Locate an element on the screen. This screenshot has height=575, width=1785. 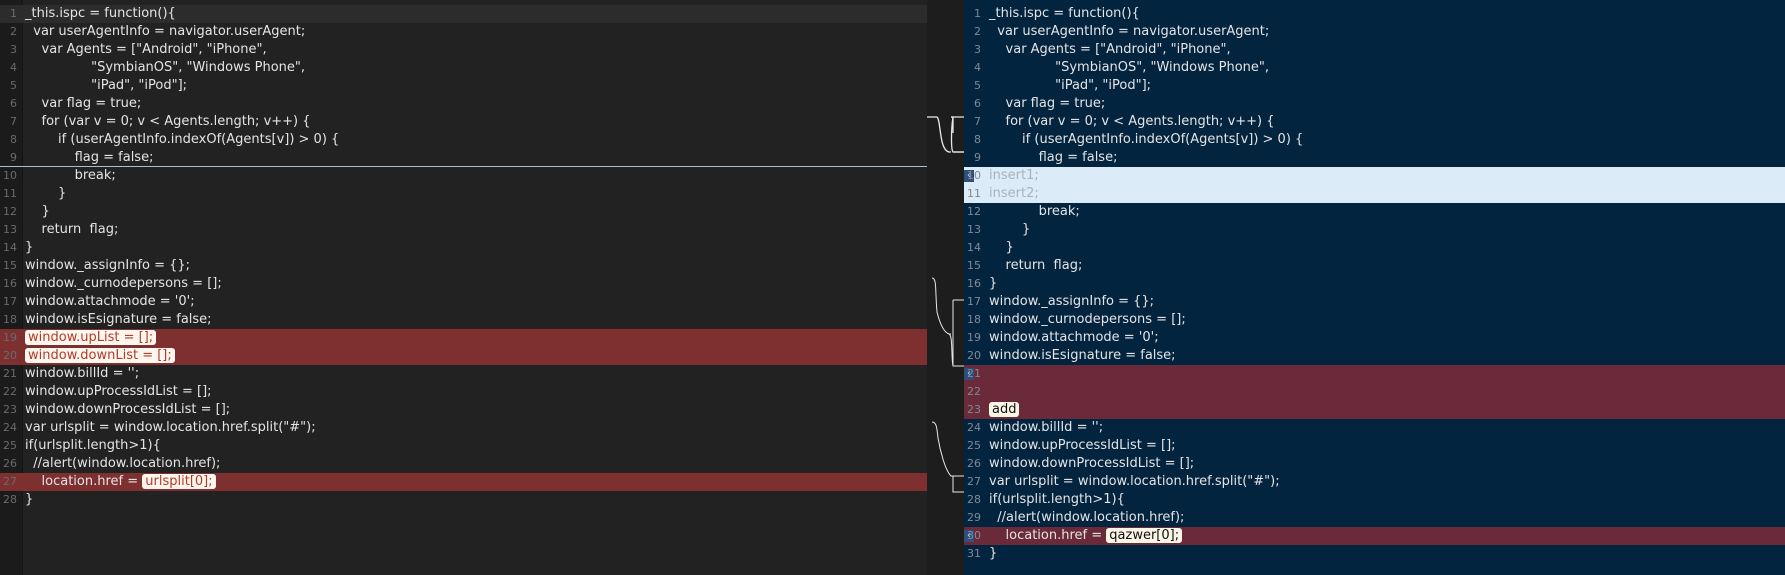
code-text: "iPad", "iPod"]; is located at coordinates (1070, 86).